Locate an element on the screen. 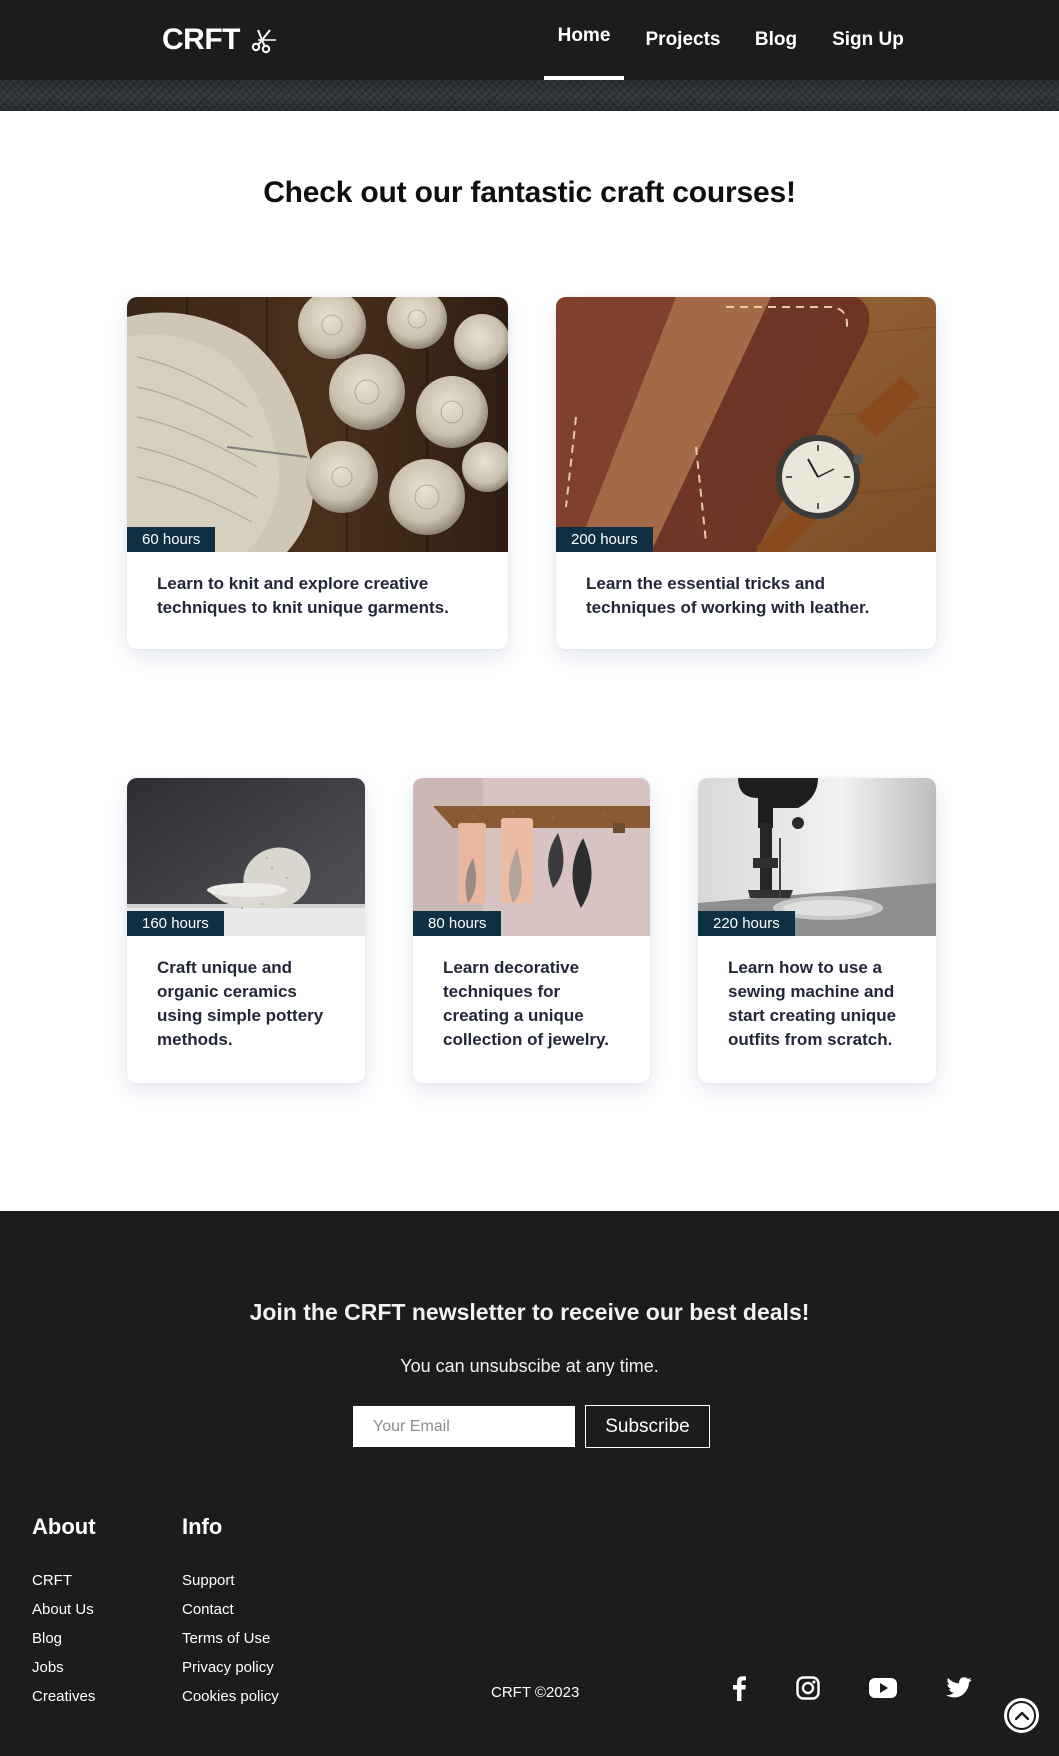  youtube-icon is located at coordinates (883, 1688).